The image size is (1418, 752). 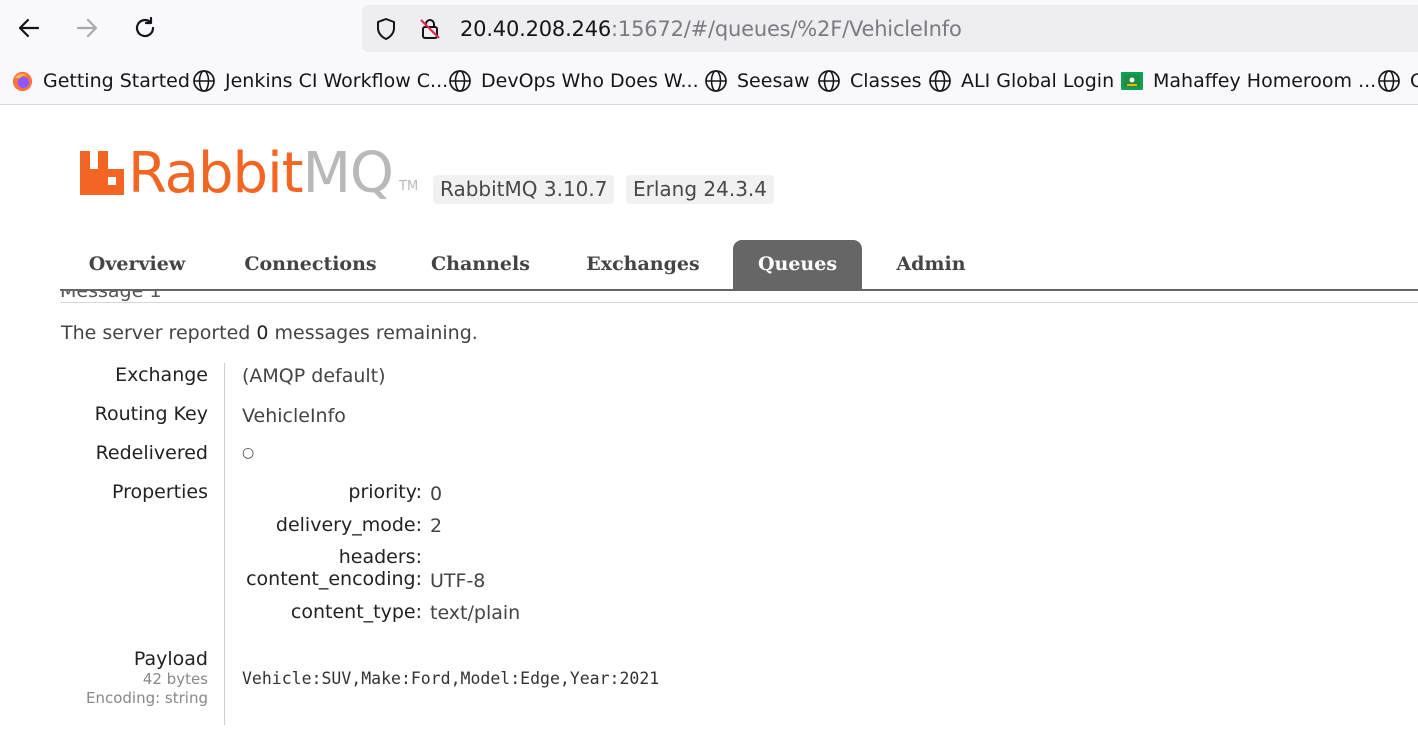 I want to click on logo-mq-text: MQ, so click(x=348, y=173).